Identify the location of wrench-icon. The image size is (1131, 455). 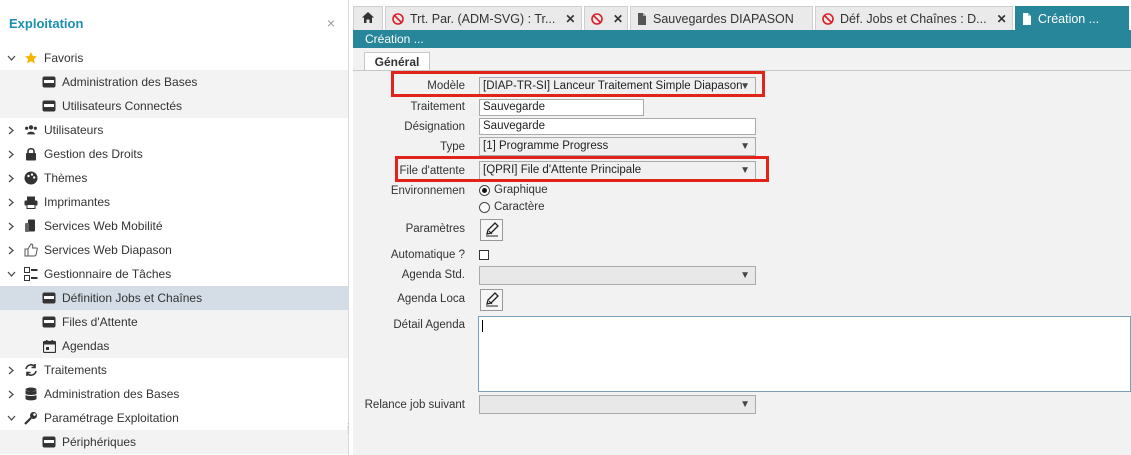
(31, 418).